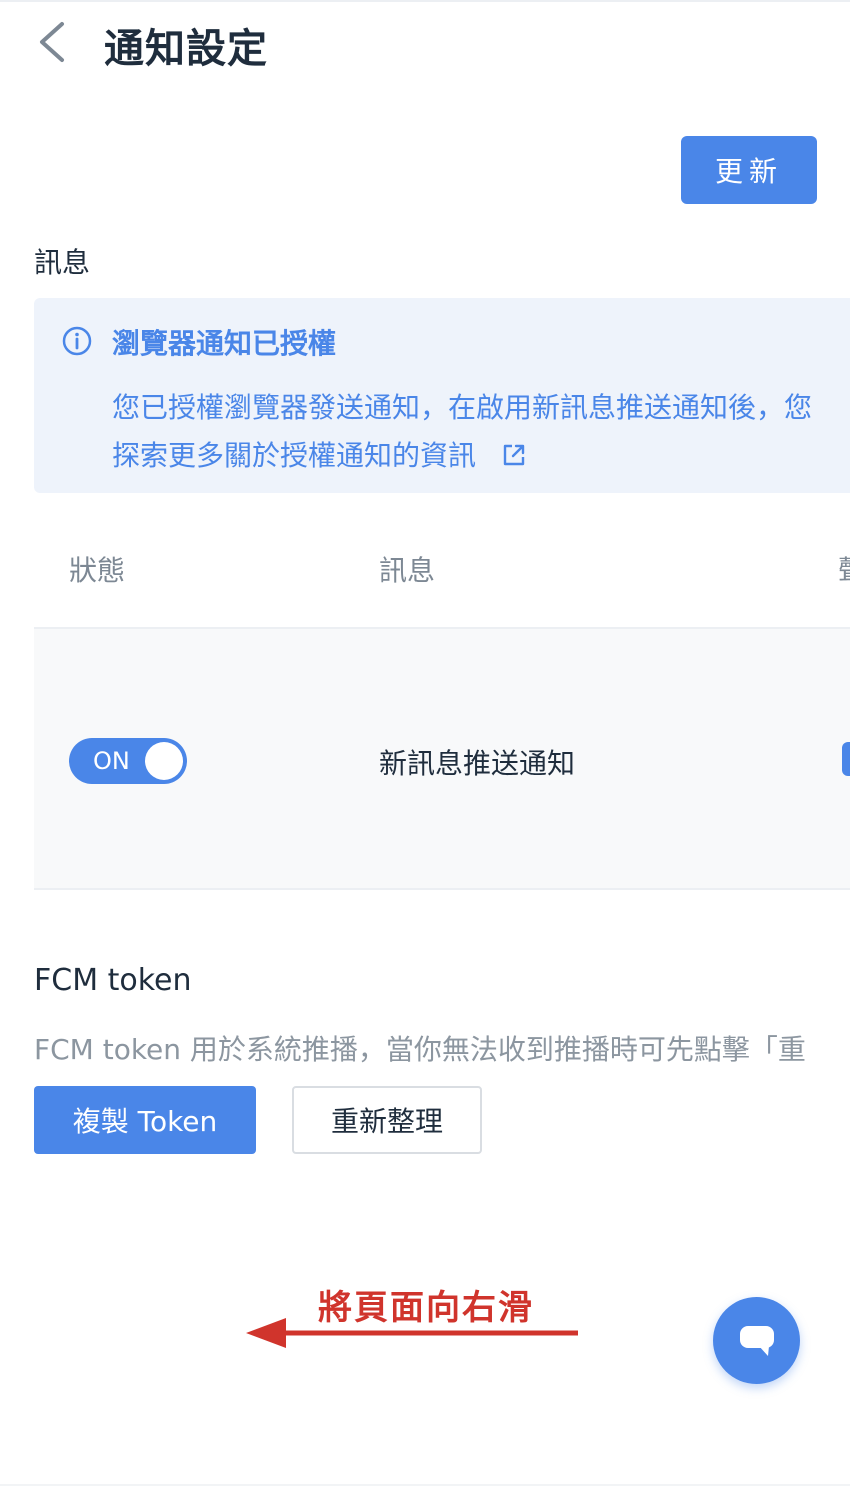 Image resolution: width=850 pixels, height=1486 pixels. I want to click on external-link-icon, so click(514, 455).